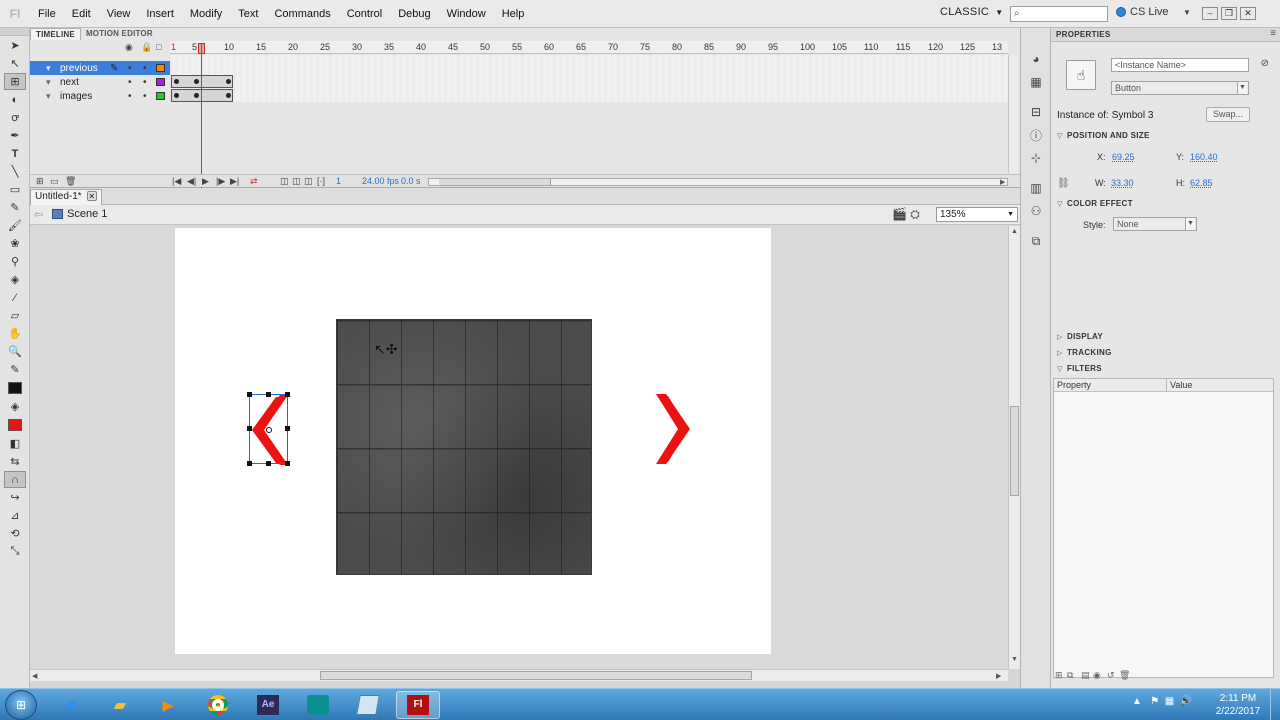 The height and width of the screenshot is (720, 1280). Describe the element at coordinates (15, 315) in the screenshot. I see `eraser-tool-icon: ▱` at that location.